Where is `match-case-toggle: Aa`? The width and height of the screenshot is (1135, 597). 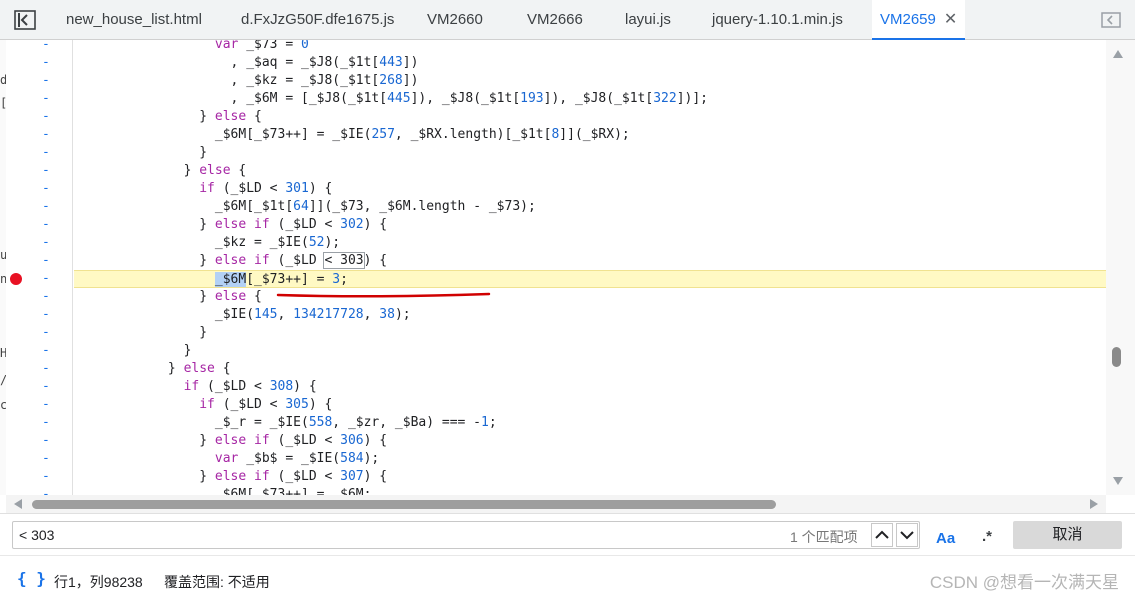 match-case-toggle: Aa is located at coordinates (945, 538).